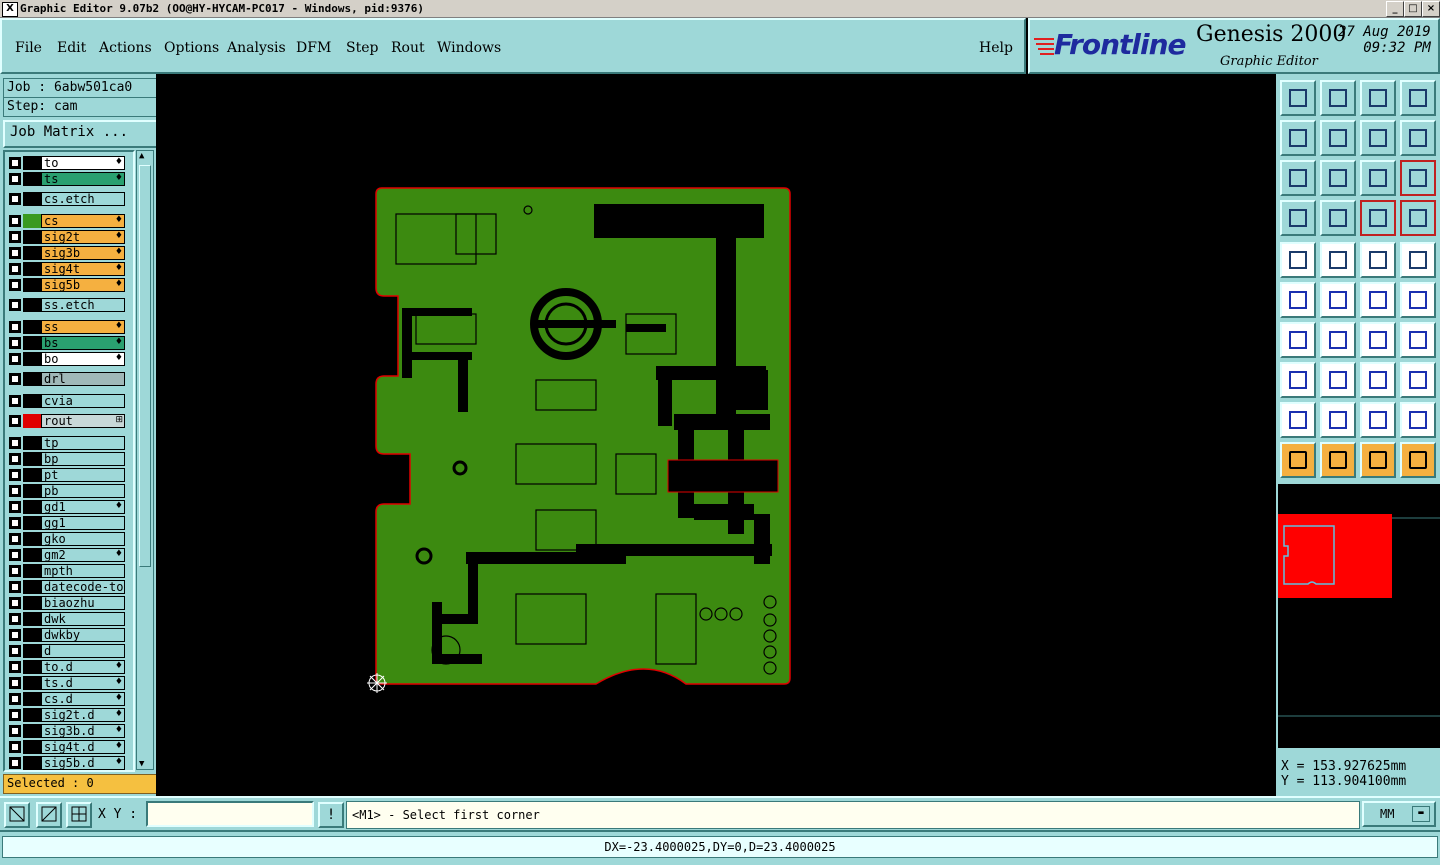  What do you see at coordinates (83, 683) in the screenshot?
I see `layer-name: ts.d` at bounding box center [83, 683].